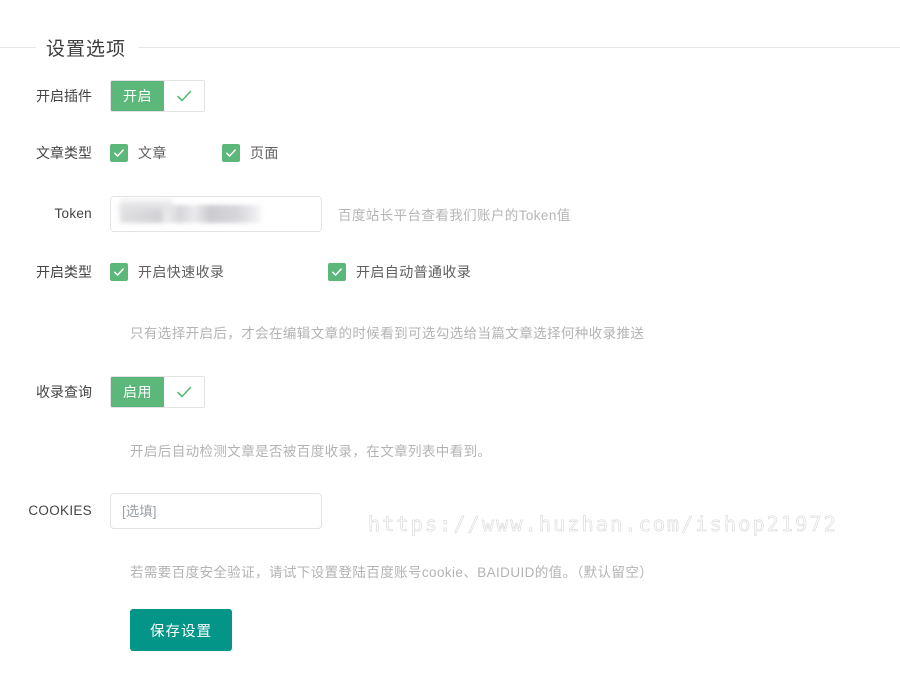  What do you see at coordinates (64, 272) in the screenshot?
I see `row-label-push-type: 开启类型` at bounding box center [64, 272].